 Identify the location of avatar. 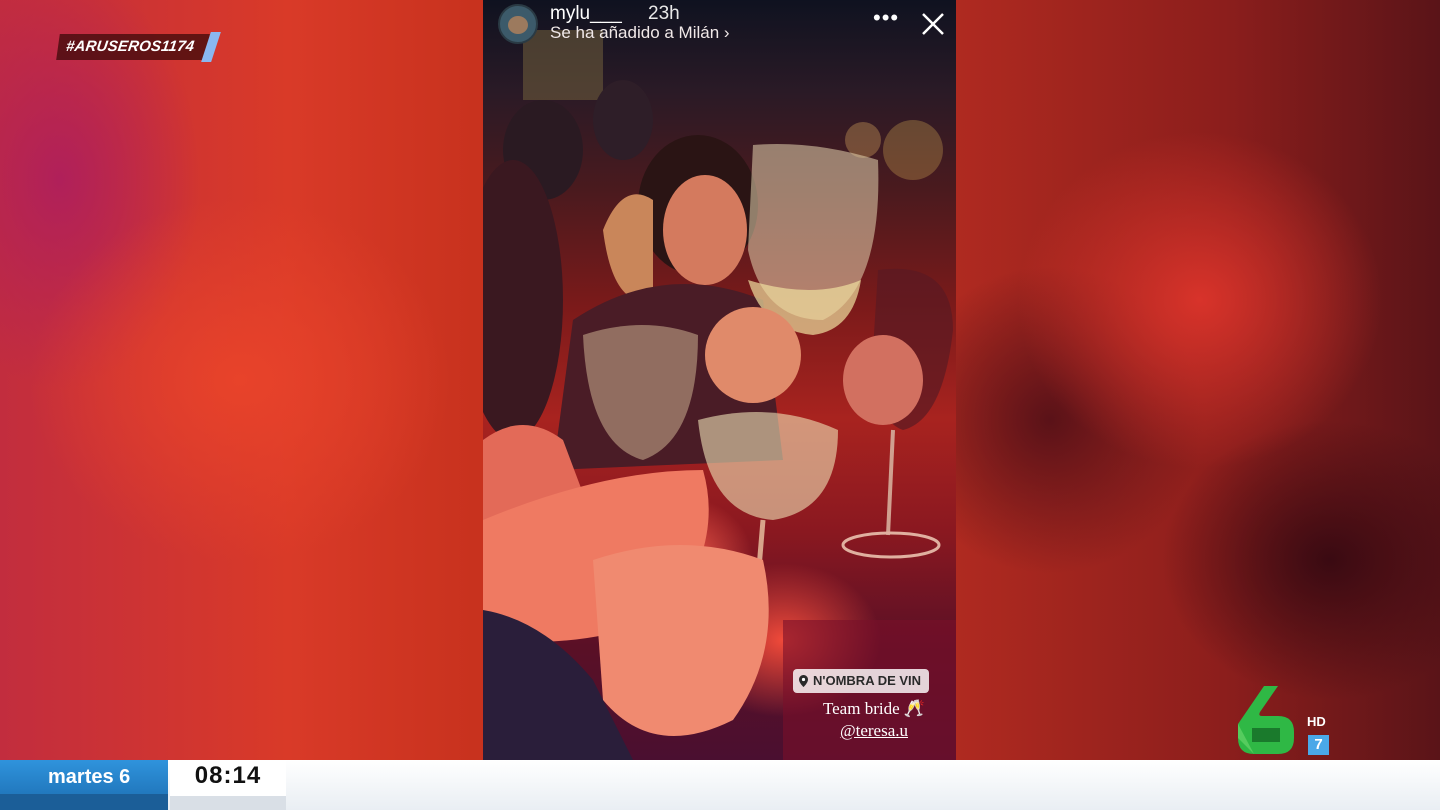
(518, 24).